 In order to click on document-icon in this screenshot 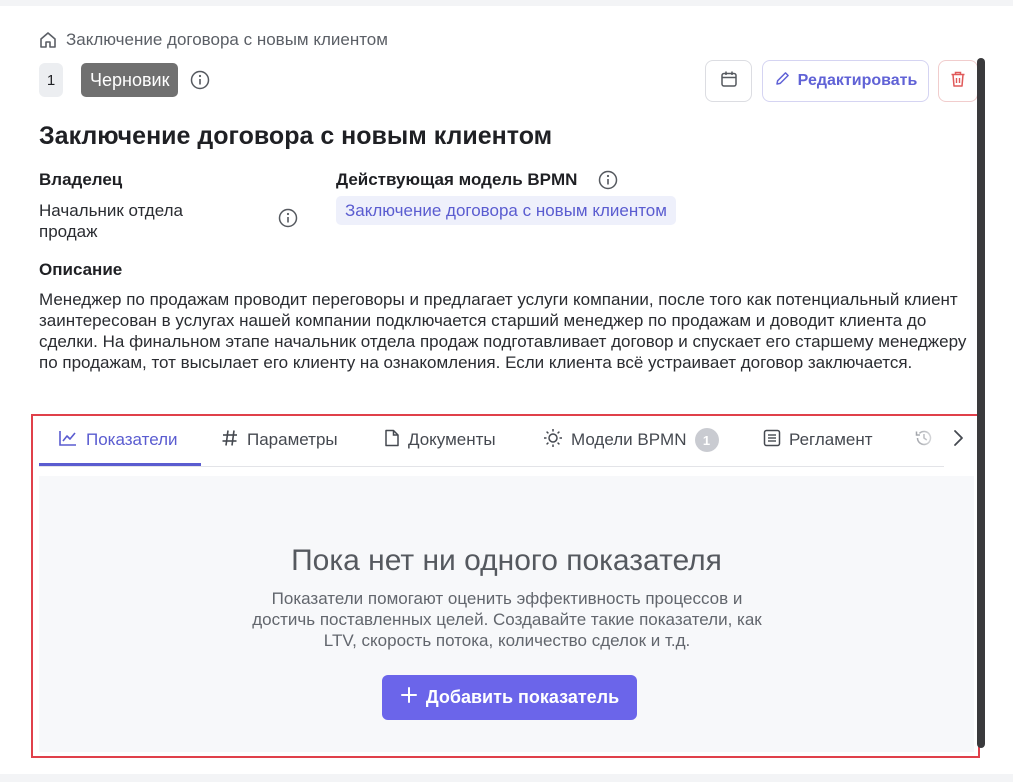, I will do `click(392, 440)`.